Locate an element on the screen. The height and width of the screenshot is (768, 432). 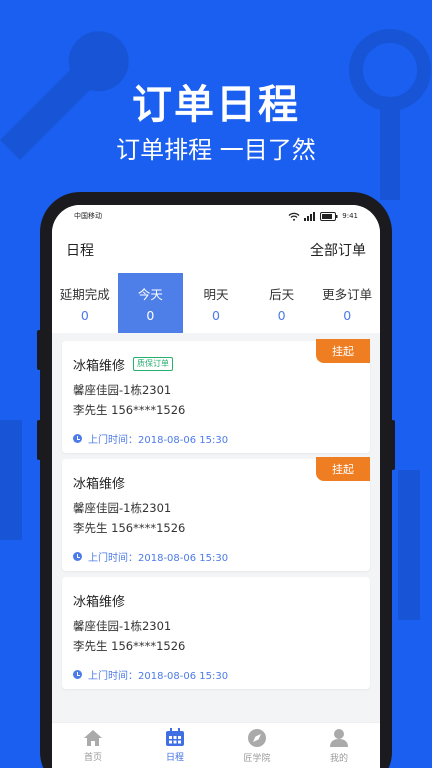
schedule-tabs: 延期完成 0 今天 0 明天 0 后天 0 更多订单 0 is located at coordinates (216, 303).